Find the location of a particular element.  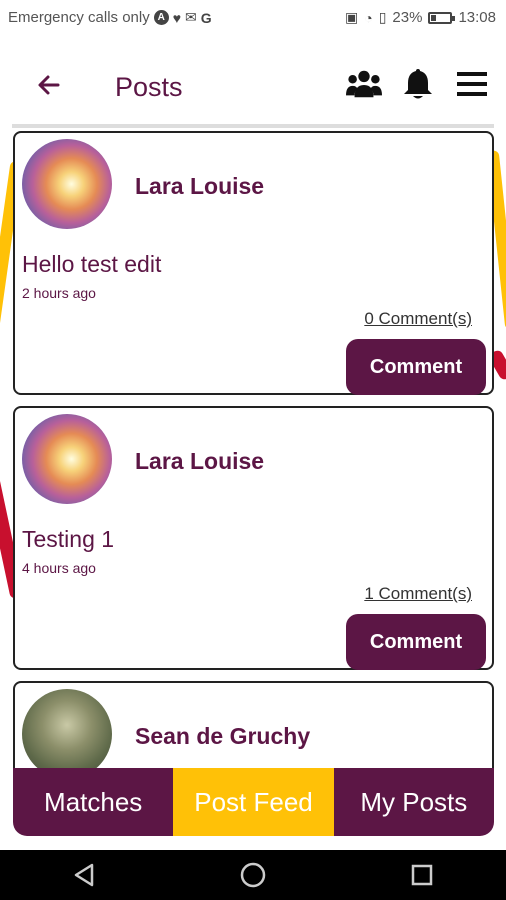

nav-back-icon is located at coordinates (84, 875).